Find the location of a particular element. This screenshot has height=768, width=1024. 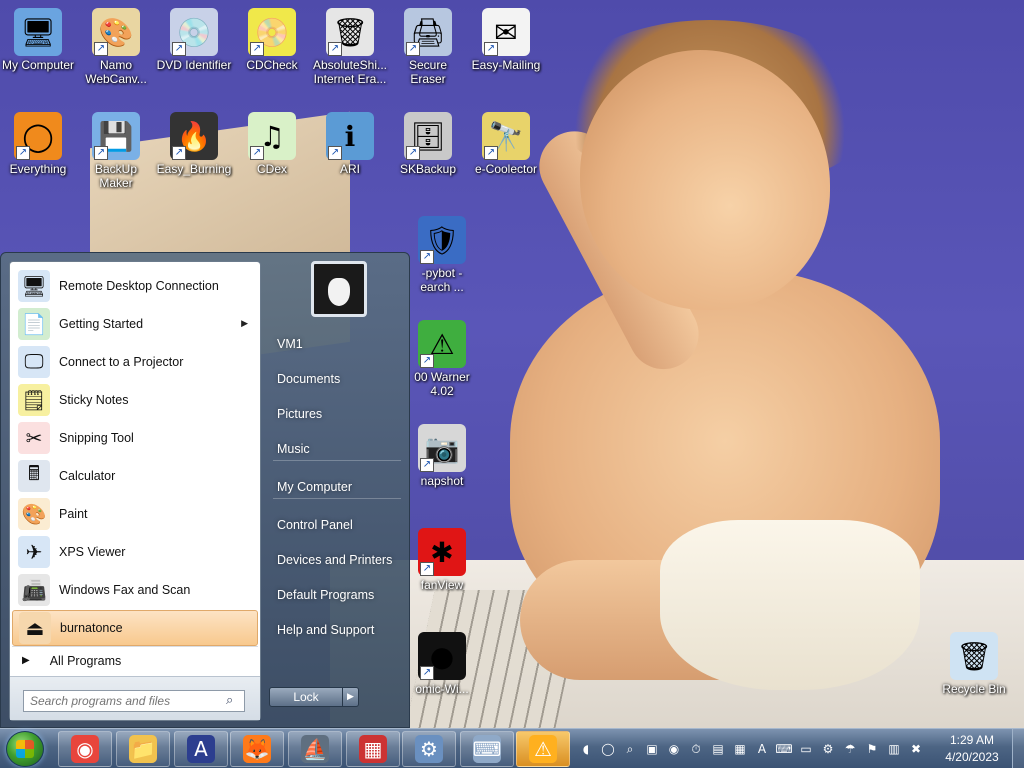

devices-icon: ▥ is located at coordinates (894, 749).